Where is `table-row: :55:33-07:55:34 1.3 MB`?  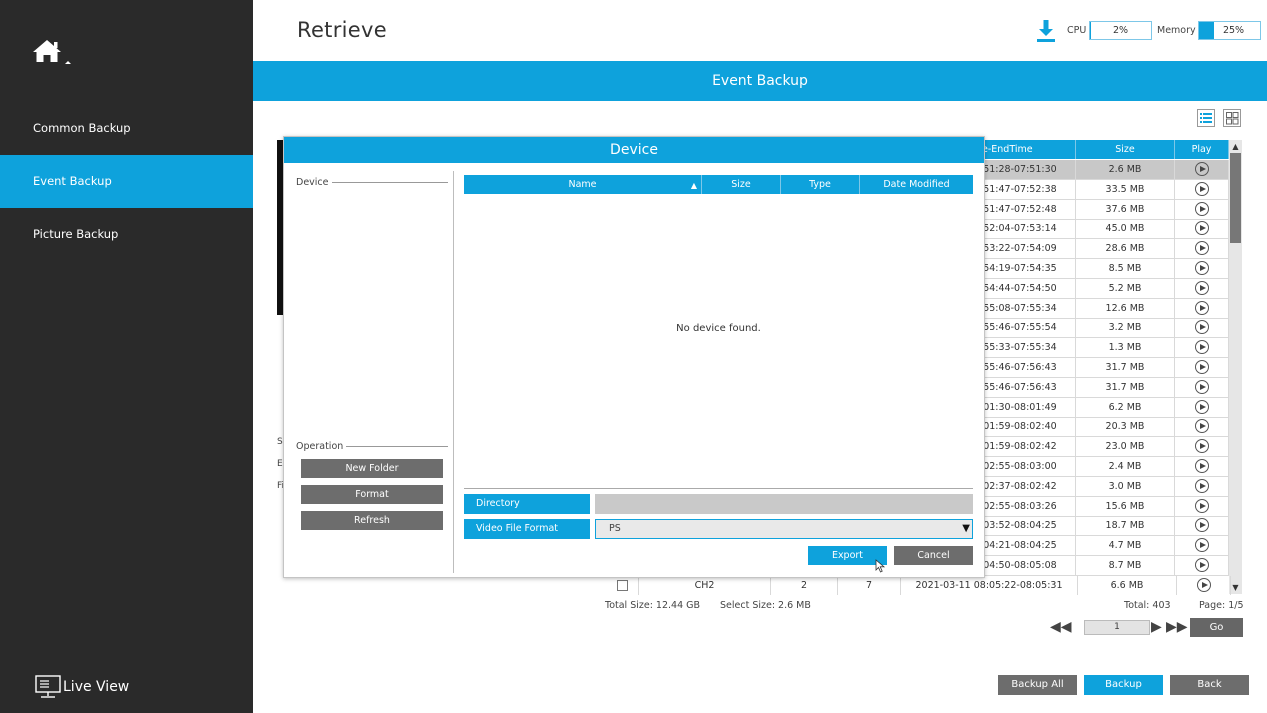
table-row: :55:33-07:55:34 1.3 MB is located at coordinates (1103, 348).